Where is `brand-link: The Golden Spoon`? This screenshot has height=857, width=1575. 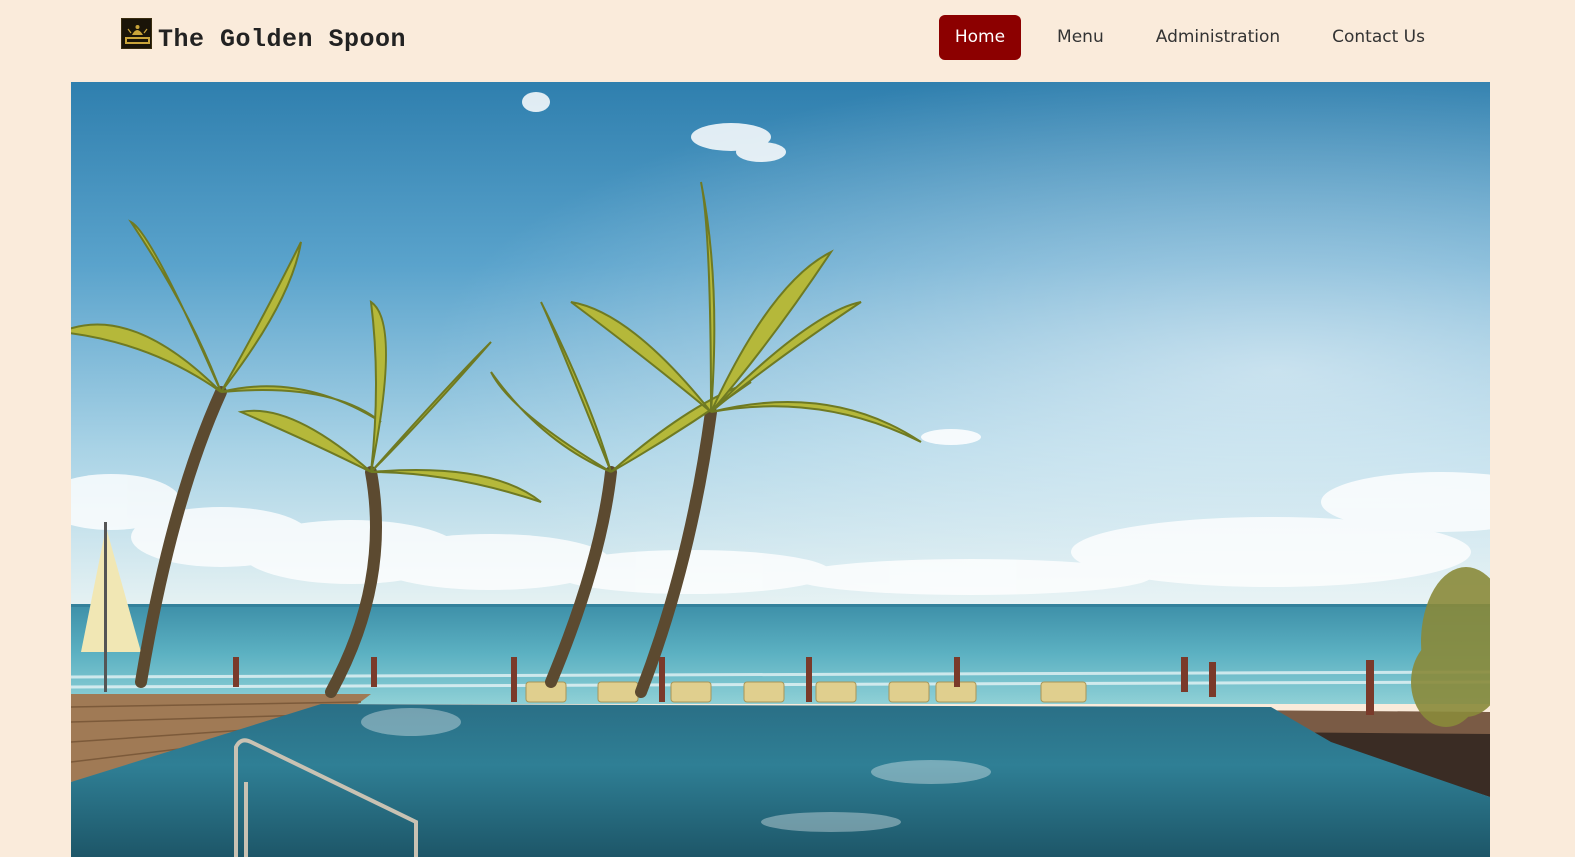
brand-link: The Golden Spoon is located at coordinates (263, 36).